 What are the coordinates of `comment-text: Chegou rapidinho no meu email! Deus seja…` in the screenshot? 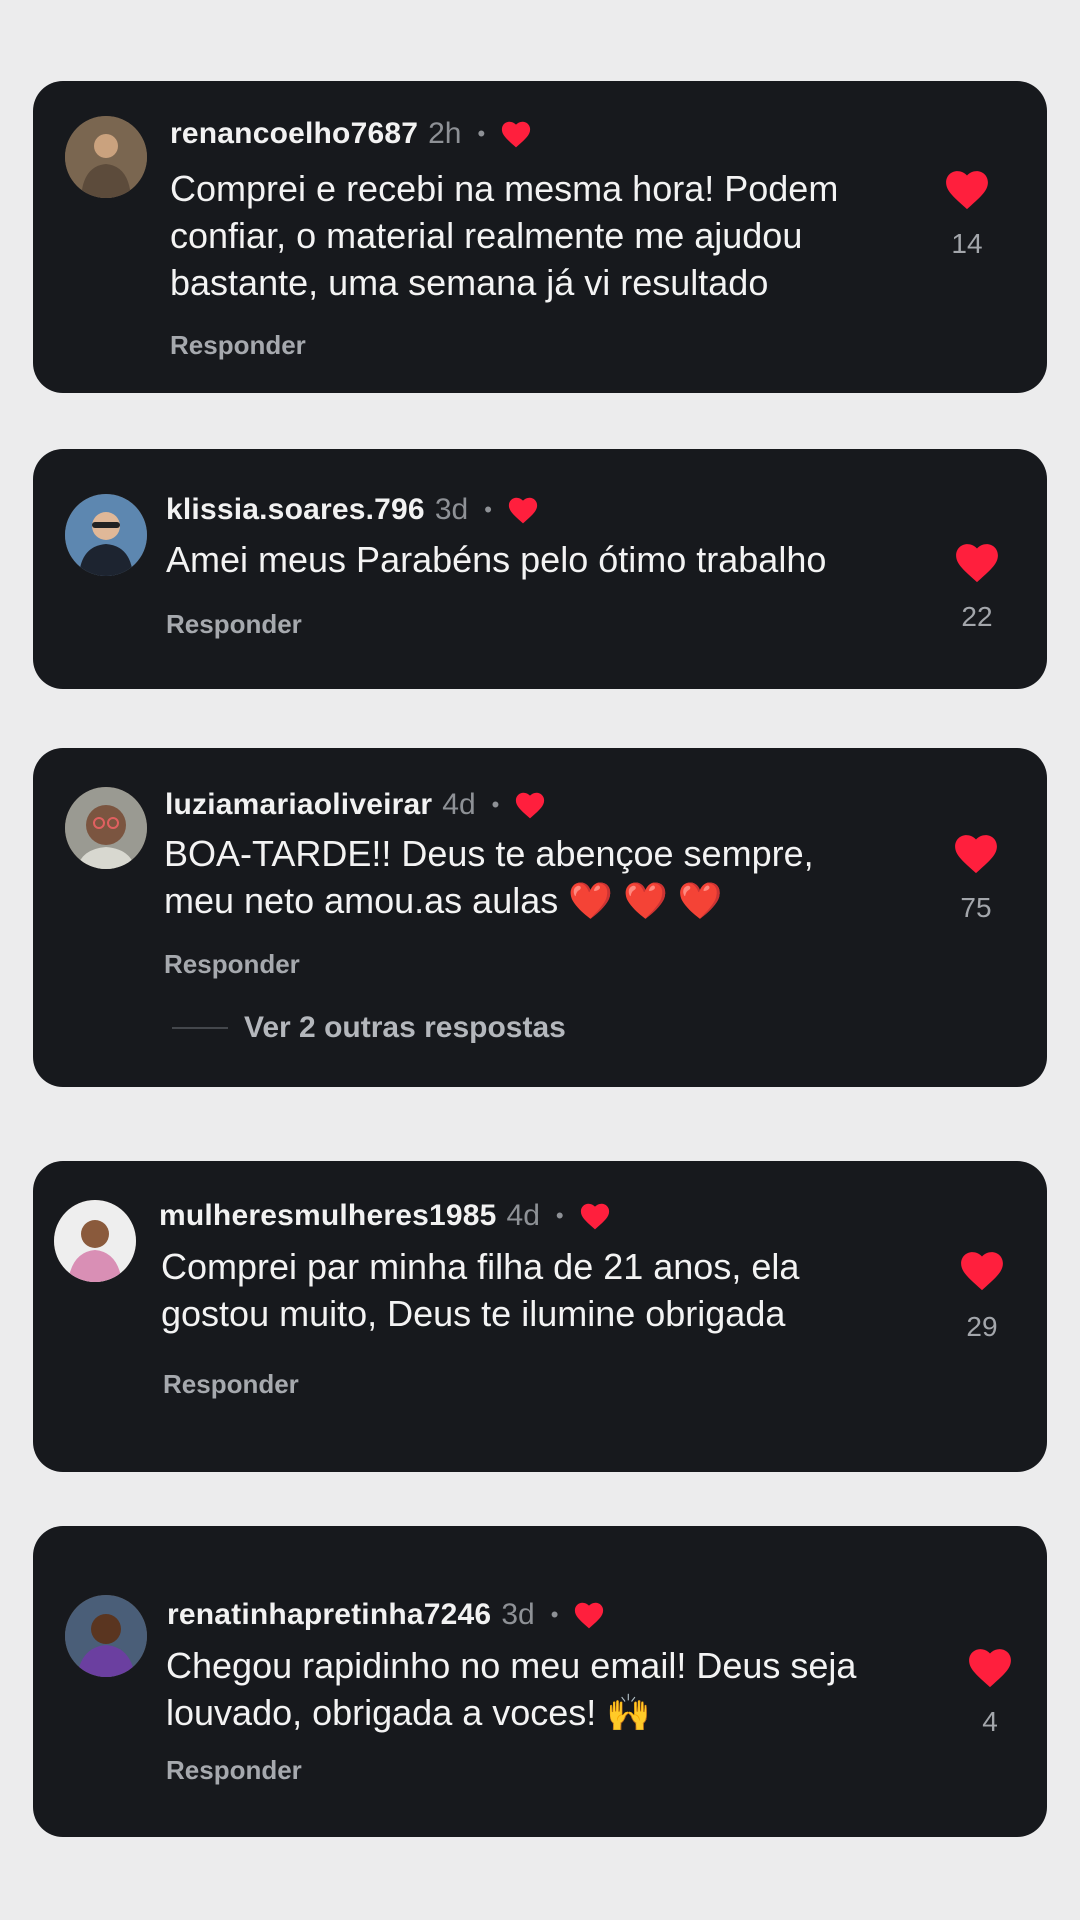 It's located at (511, 1689).